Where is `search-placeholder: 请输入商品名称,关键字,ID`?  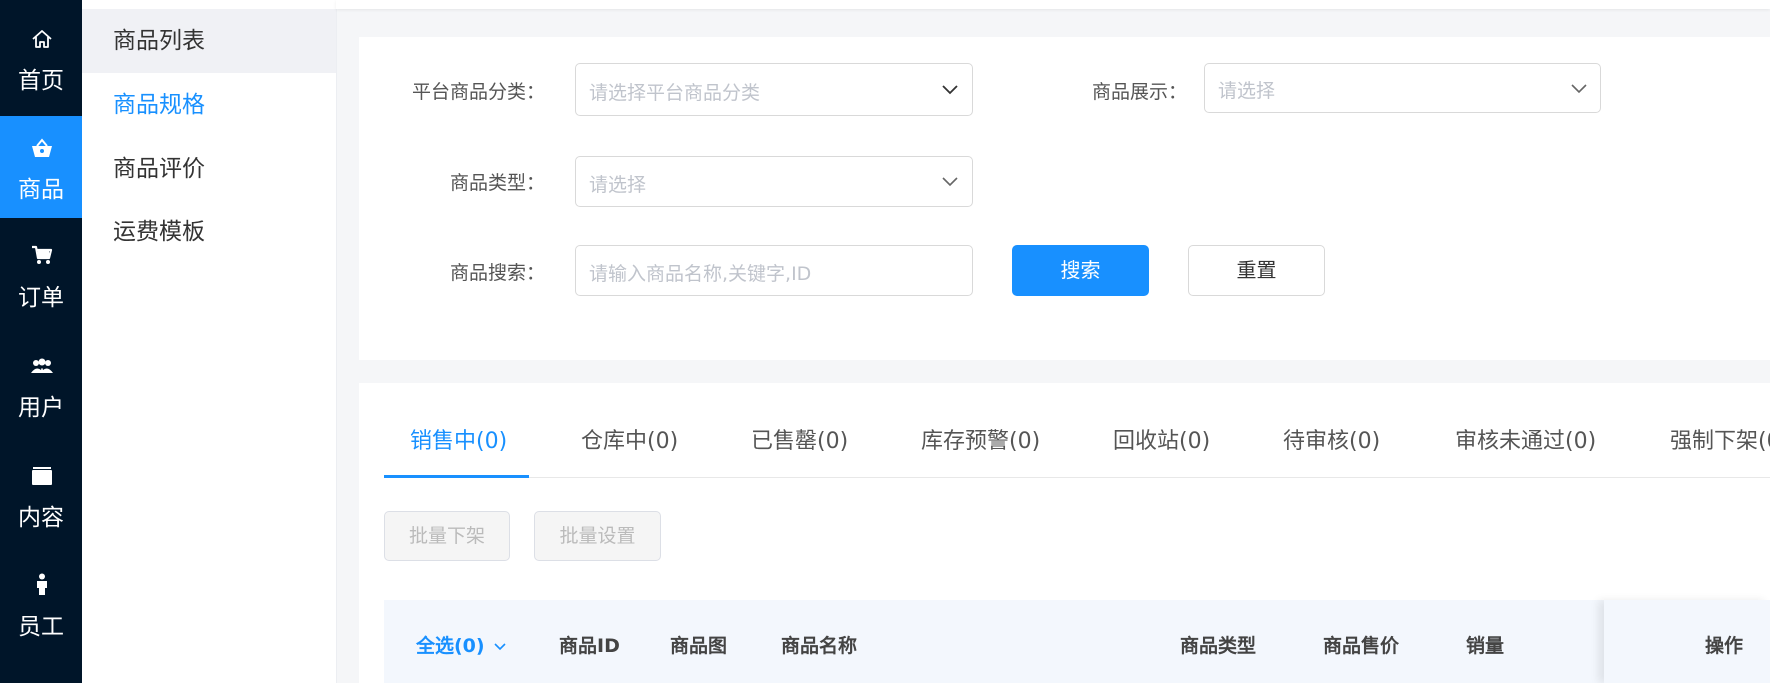 search-placeholder: 请输入商品名称,关键字,ID is located at coordinates (700, 274).